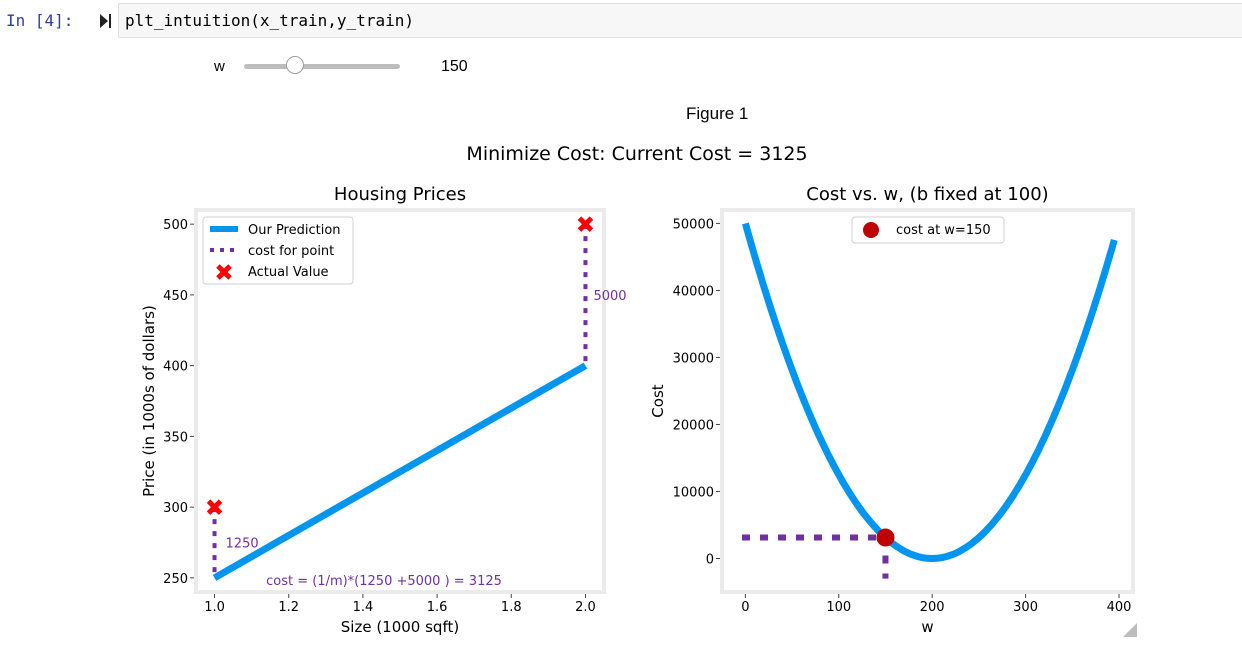  Describe the element at coordinates (288, 607) in the screenshot. I see `panel1-xtick-label: 1.2` at that location.